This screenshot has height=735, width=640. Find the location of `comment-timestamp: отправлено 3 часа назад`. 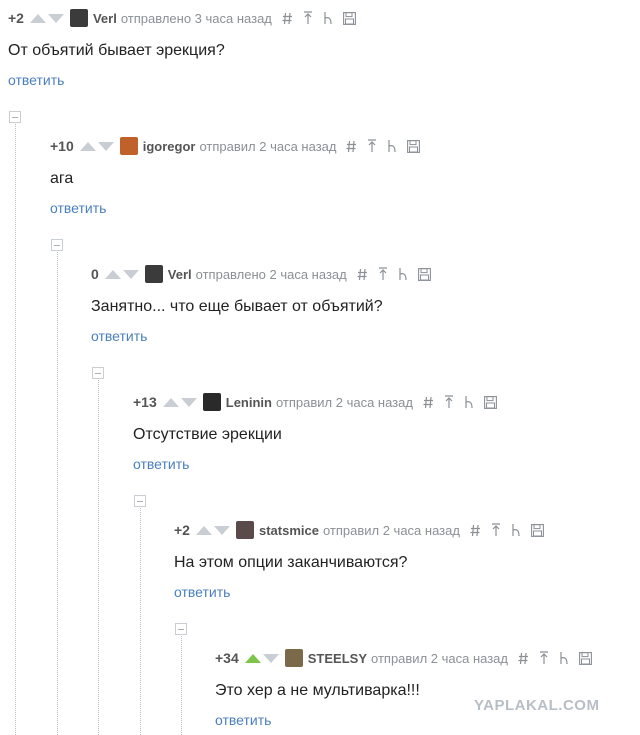

comment-timestamp: отправлено 3 часа назад is located at coordinates (196, 18).